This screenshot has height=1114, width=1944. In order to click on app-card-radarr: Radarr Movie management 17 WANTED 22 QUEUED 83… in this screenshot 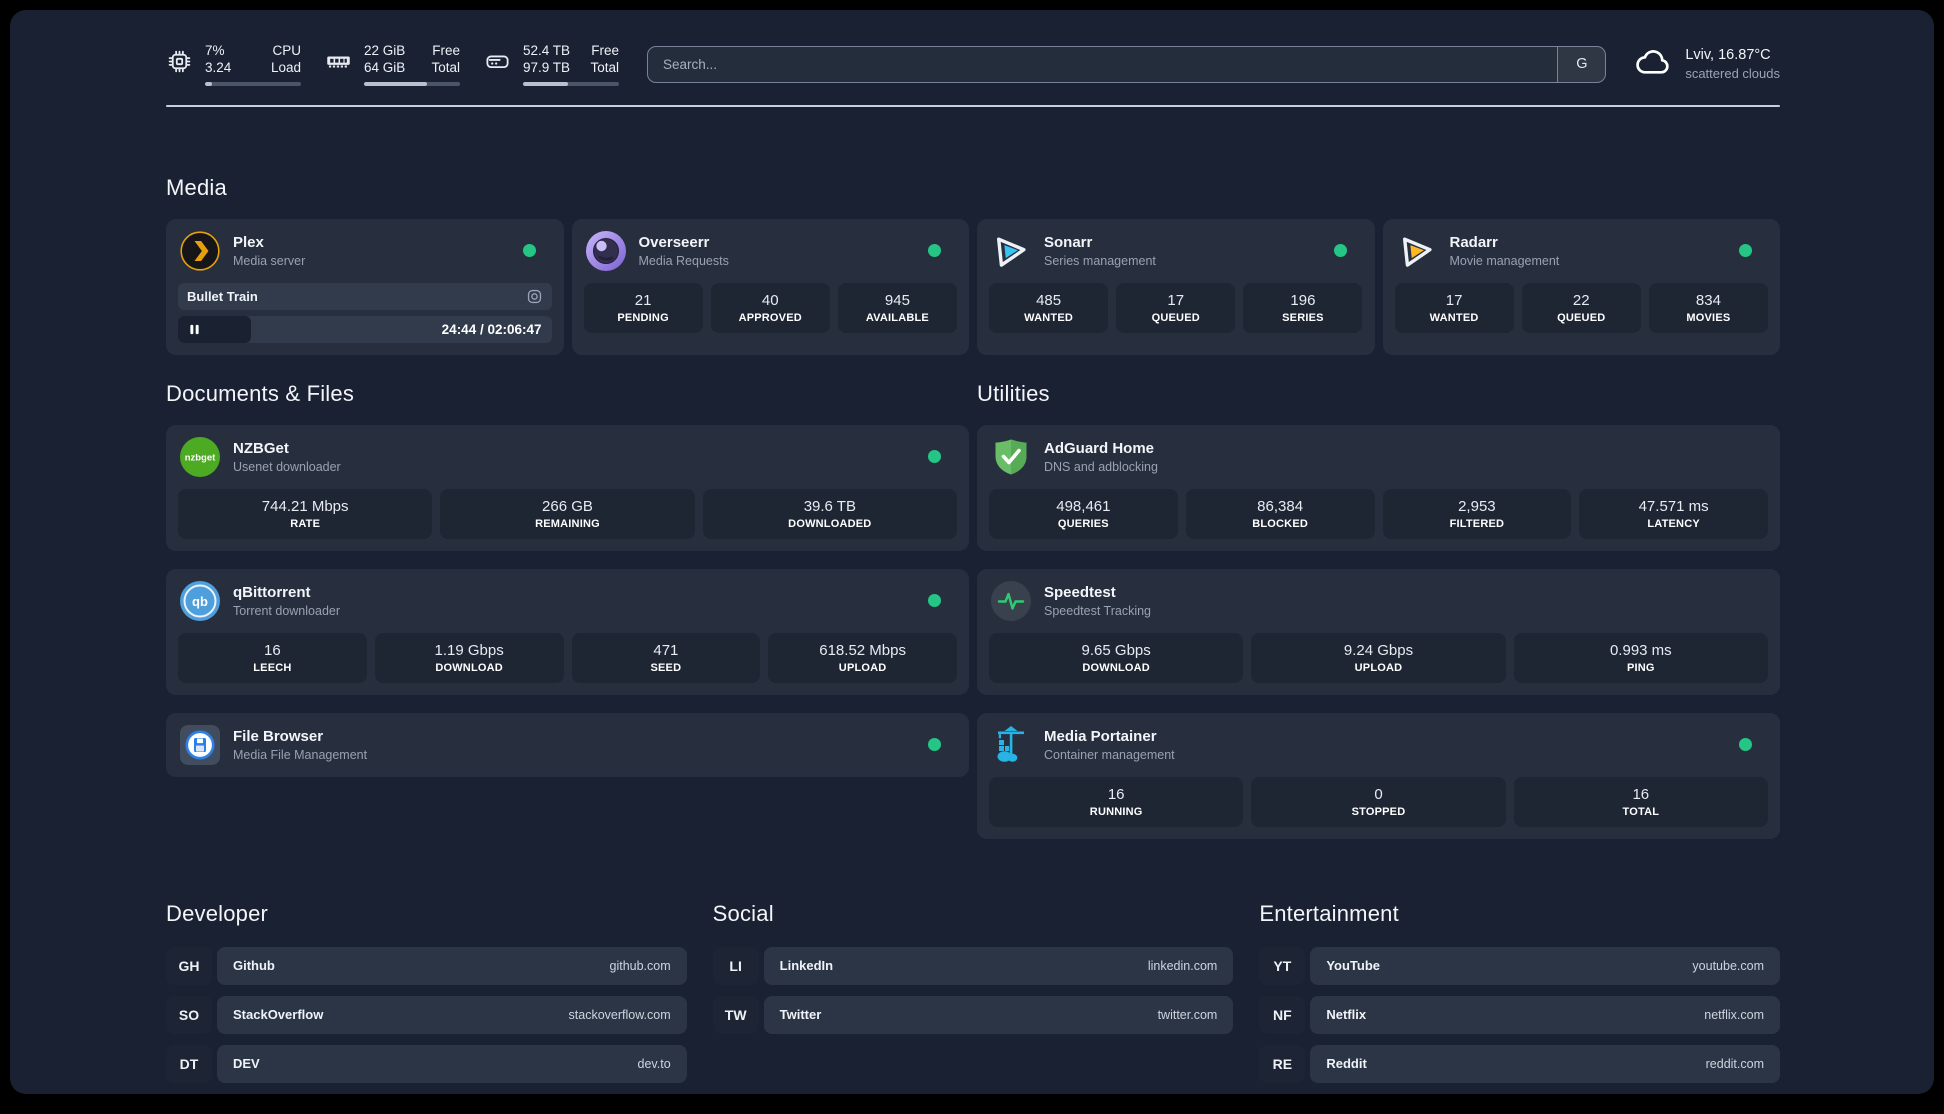, I will do `click(1581, 286)`.